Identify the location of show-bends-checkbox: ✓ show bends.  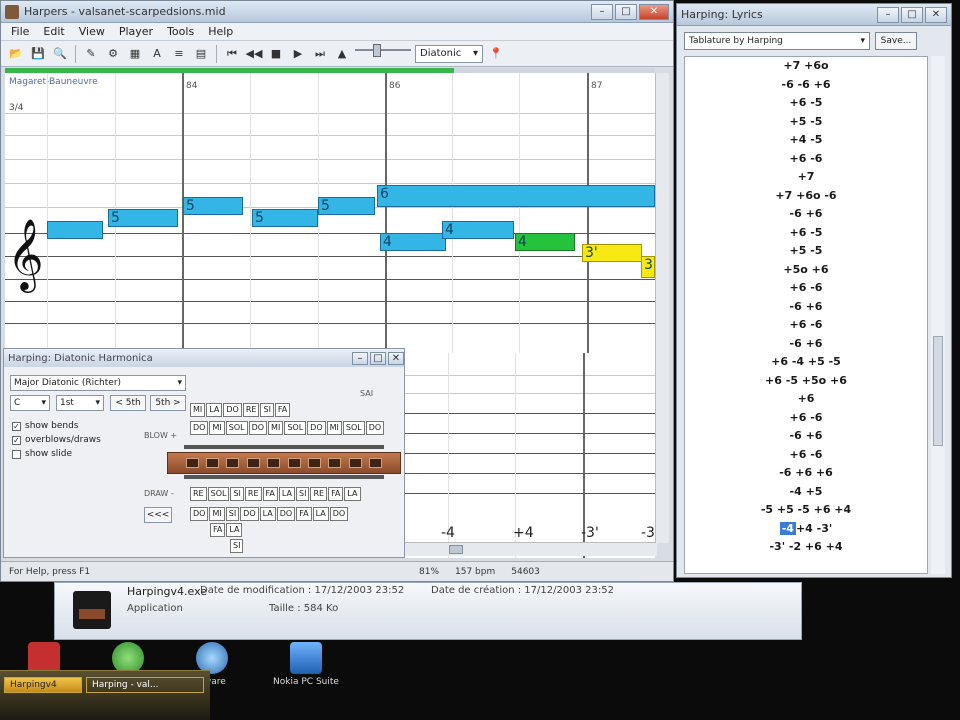
(45, 426).